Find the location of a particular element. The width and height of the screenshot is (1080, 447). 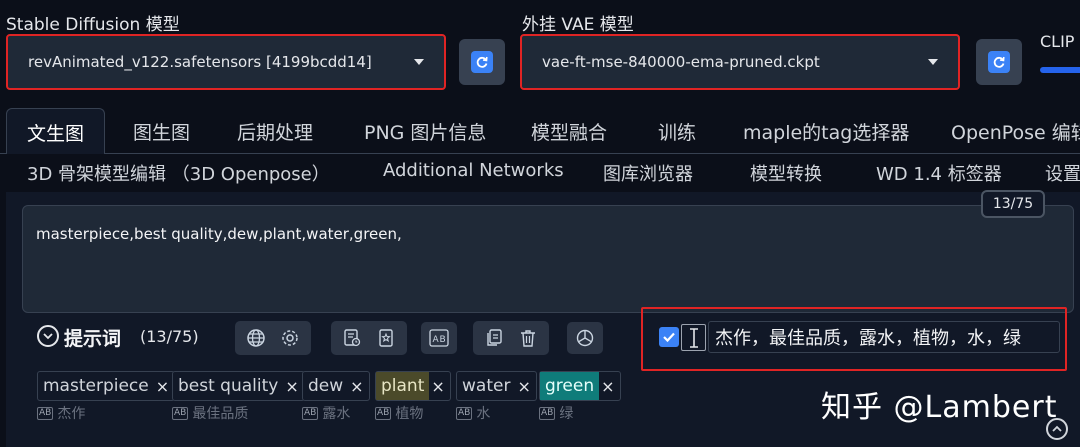

tag-translation: AB 植物 is located at coordinates (399, 414).